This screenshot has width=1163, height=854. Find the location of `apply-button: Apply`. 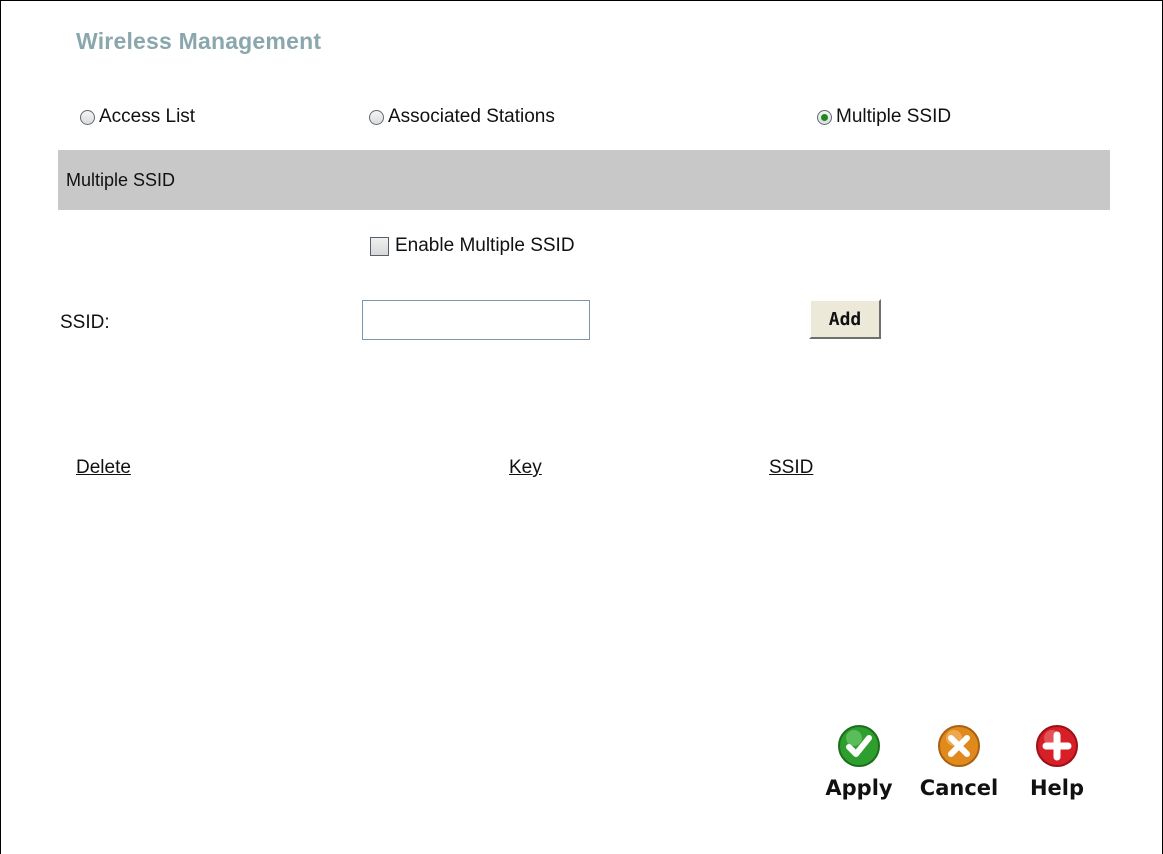

apply-button: Apply is located at coordinates (859, 762).